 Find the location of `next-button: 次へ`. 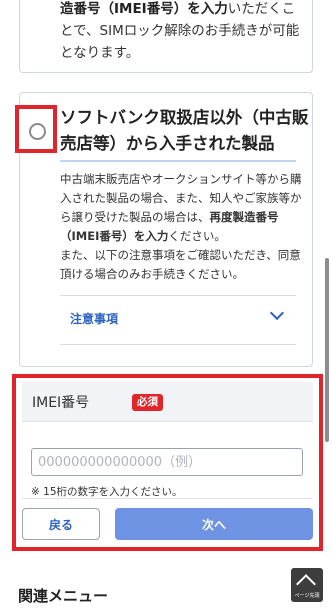

next-button: 次へ is located at coordinates (214, 524).